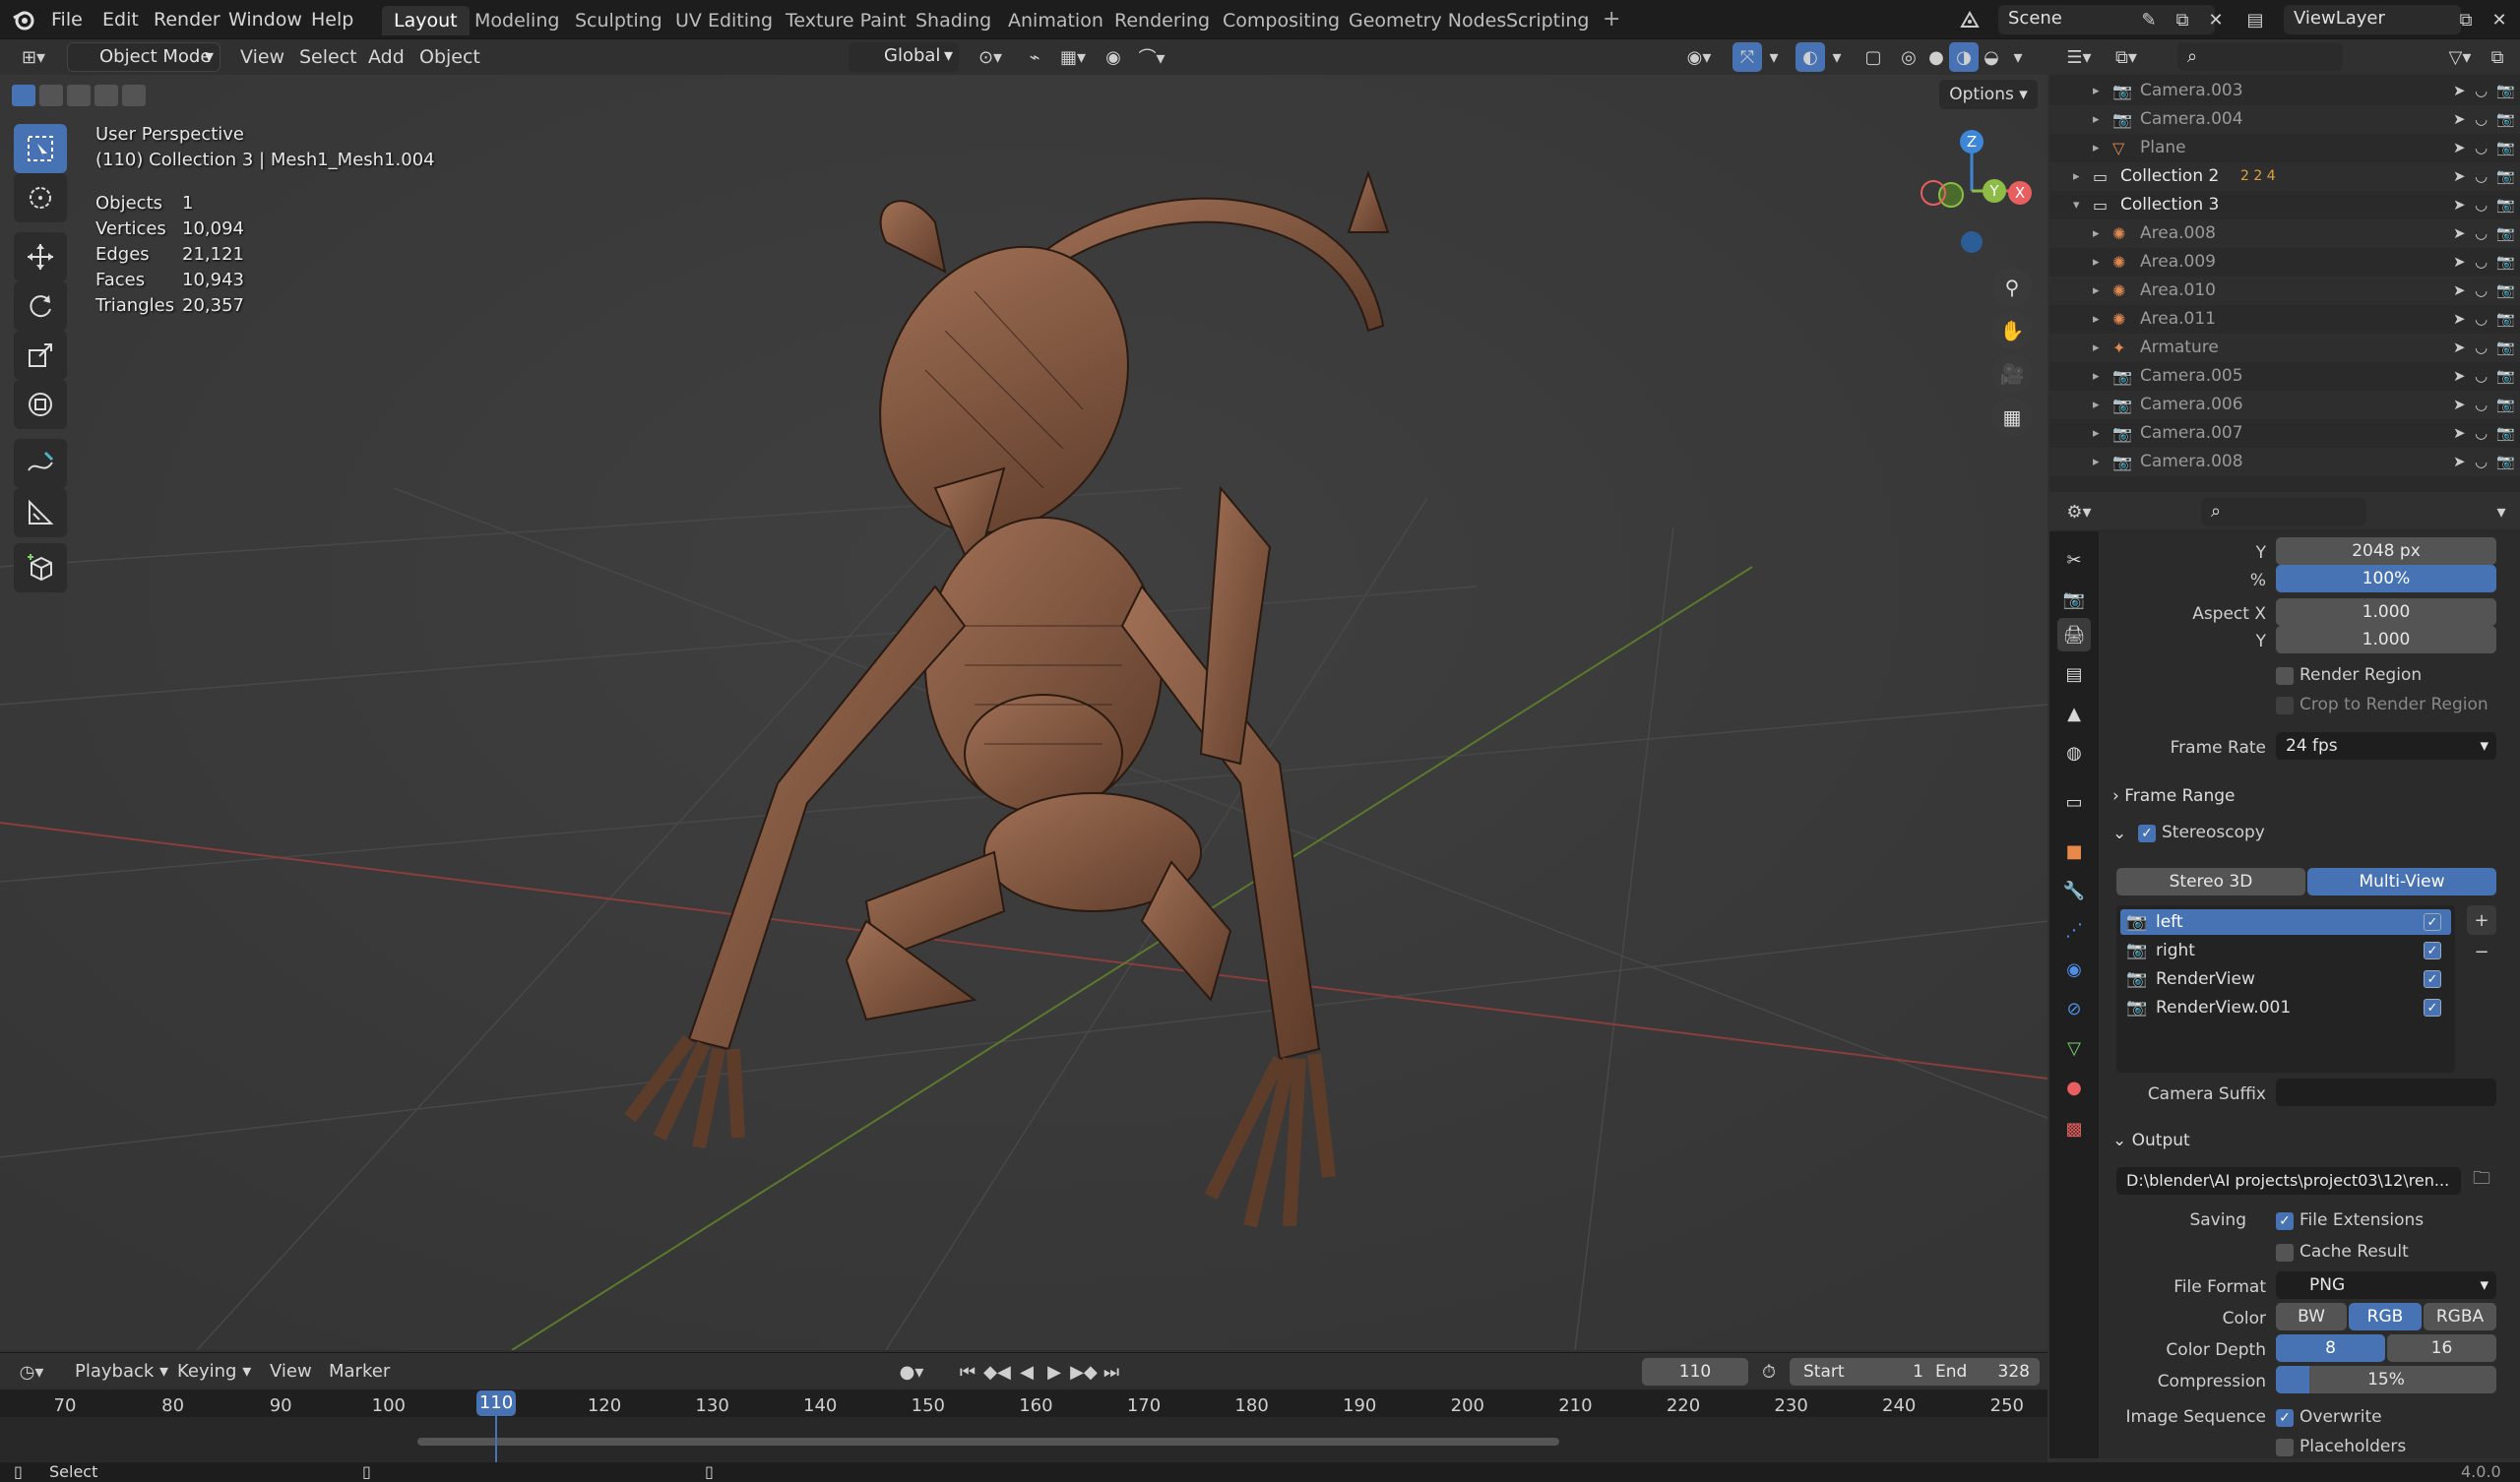 The height and width of the screenshot is (1482, 2520). I want to click on transform-tool-icon, so click(40, 404).